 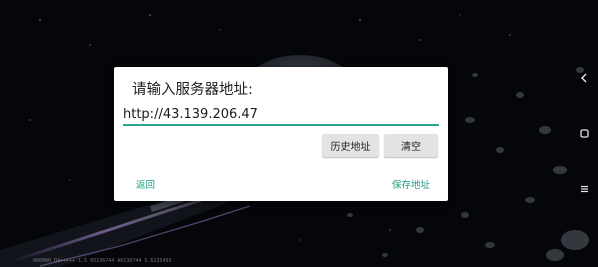 I want to click on nav-back-button, so click(x=584, y=78).